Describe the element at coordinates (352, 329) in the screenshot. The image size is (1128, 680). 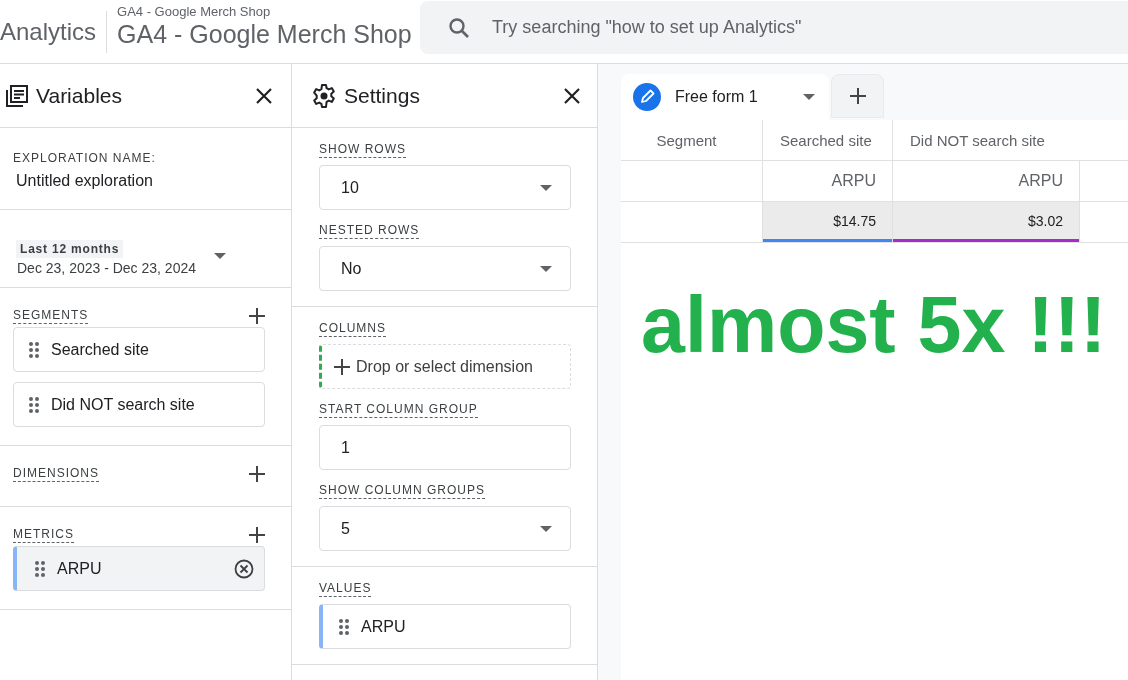
I see `field-label: COLUMNS` at that location.